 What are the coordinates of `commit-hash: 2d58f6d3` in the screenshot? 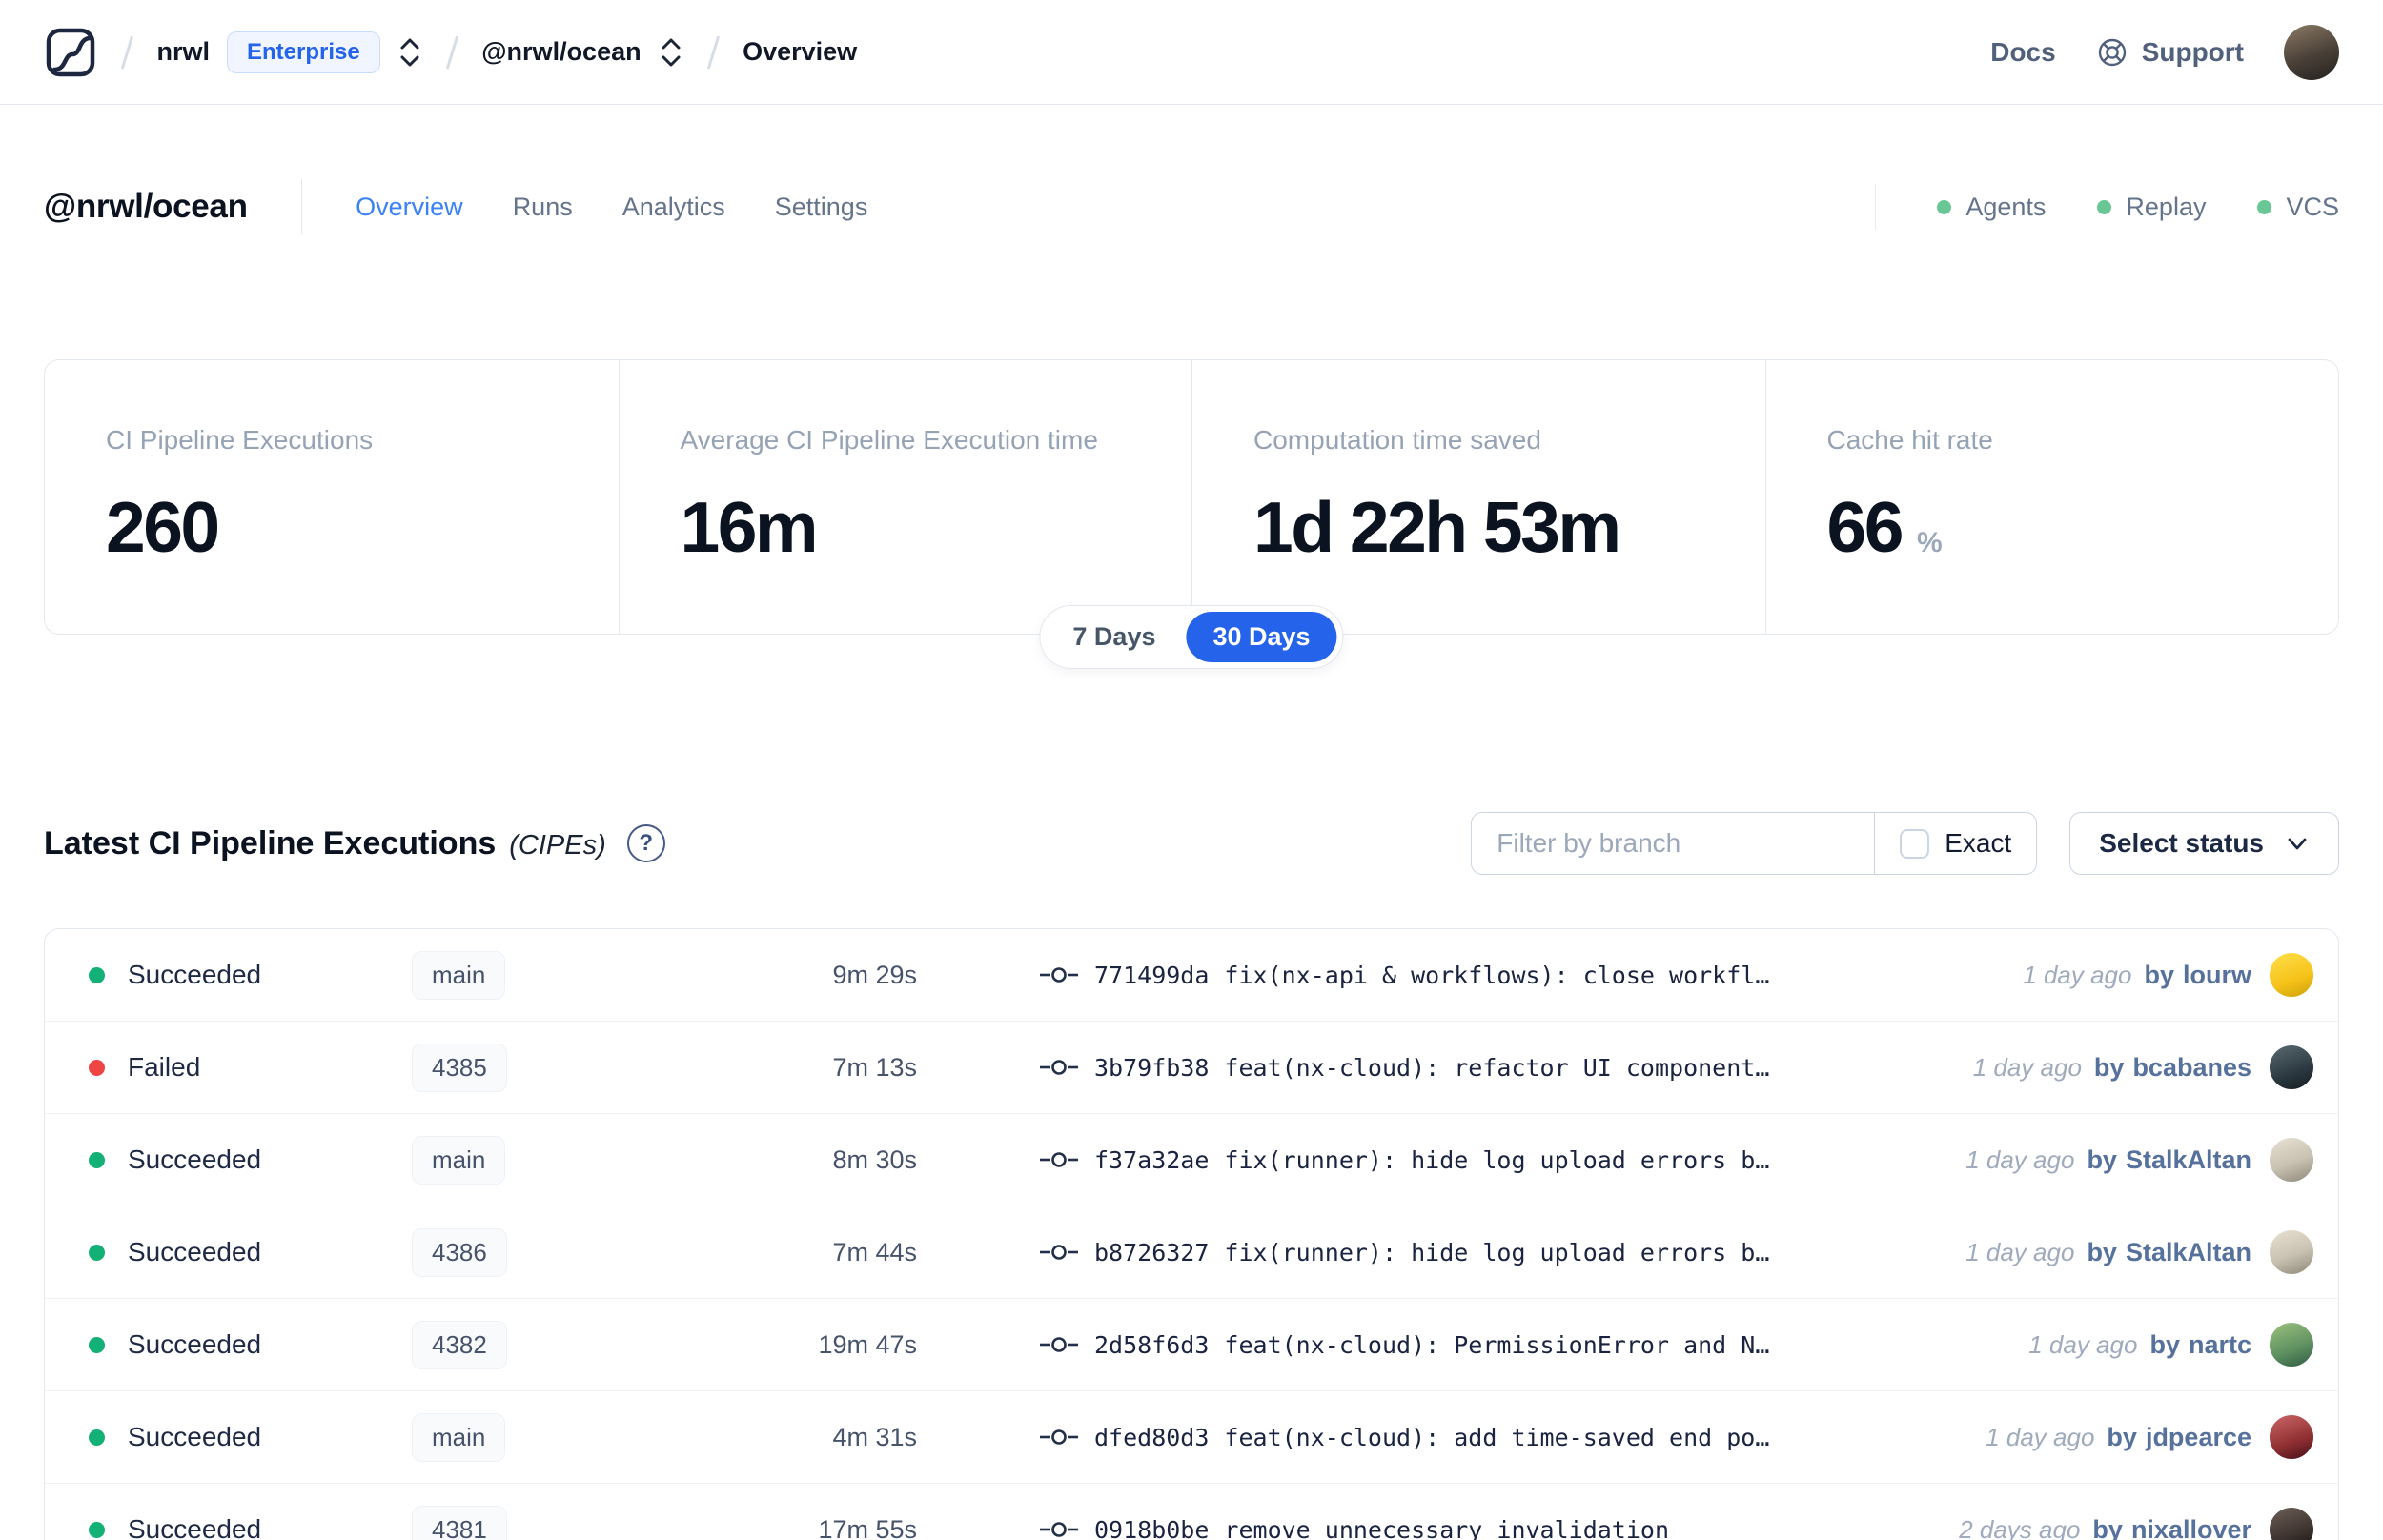 It's located at (1152, 1344).